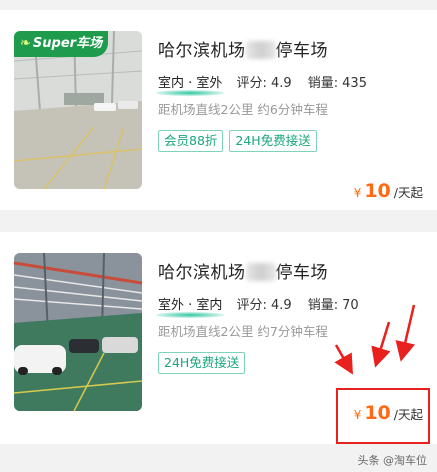 The width and height of the screenshot is (437, 472). I want to click on parking-type: 室内 · 室外, so click(190, 83).